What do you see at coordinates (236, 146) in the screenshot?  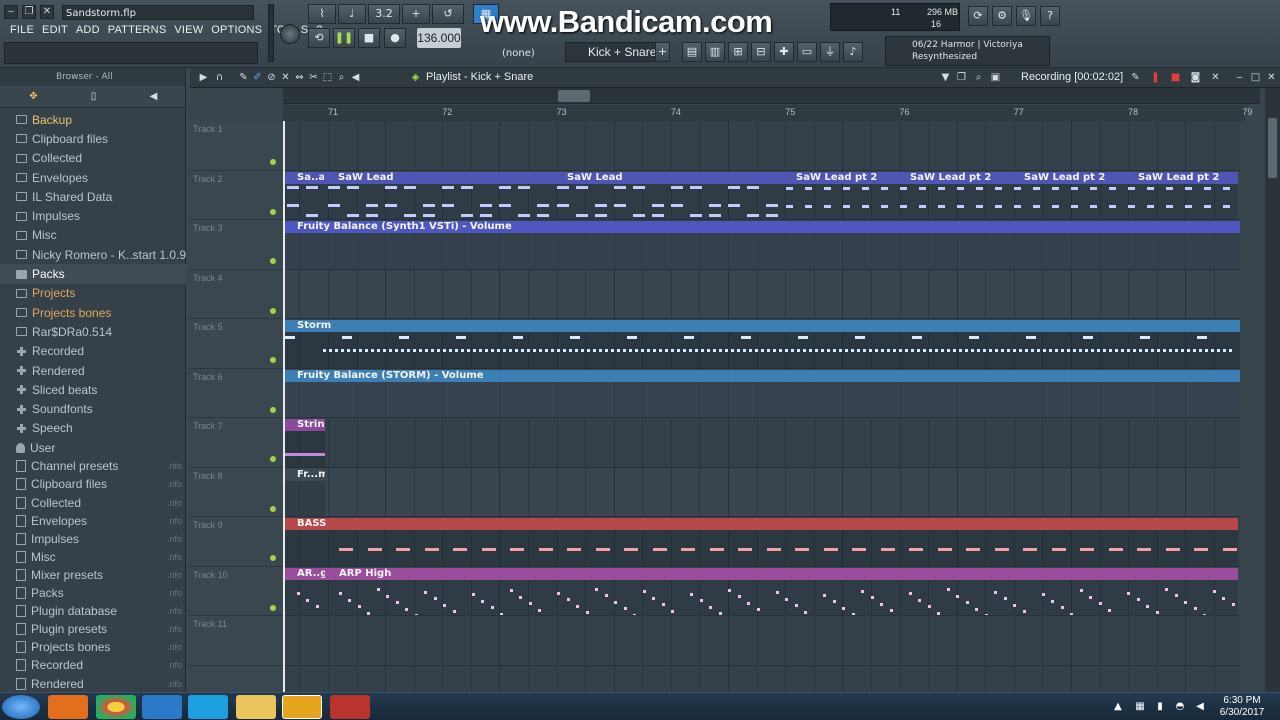 I see `track-header: Track 1` at bounding box center [236, 146].